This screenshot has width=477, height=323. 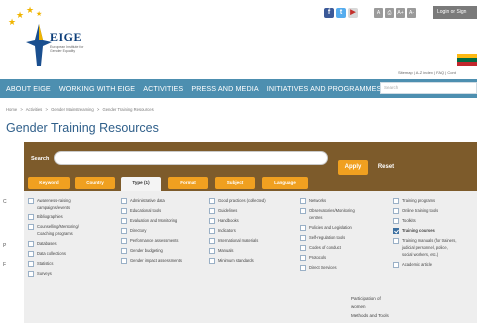 What do you see at coordinates (95, 183) in the screenshot?
I see `tab-country: Country` at bounding box center [95, 183].